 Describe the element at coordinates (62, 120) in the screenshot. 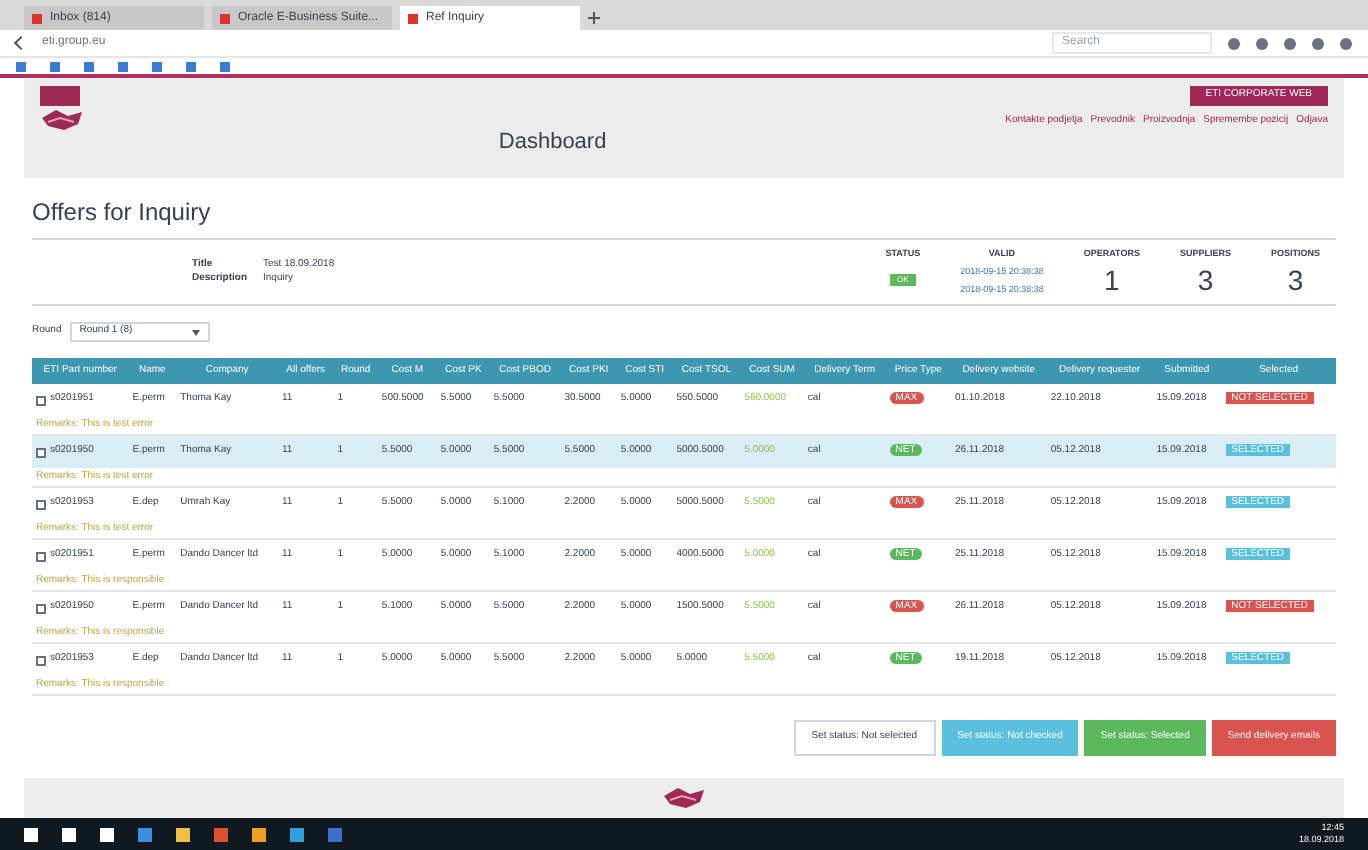

I see `handshake-logo-icon` at that location.